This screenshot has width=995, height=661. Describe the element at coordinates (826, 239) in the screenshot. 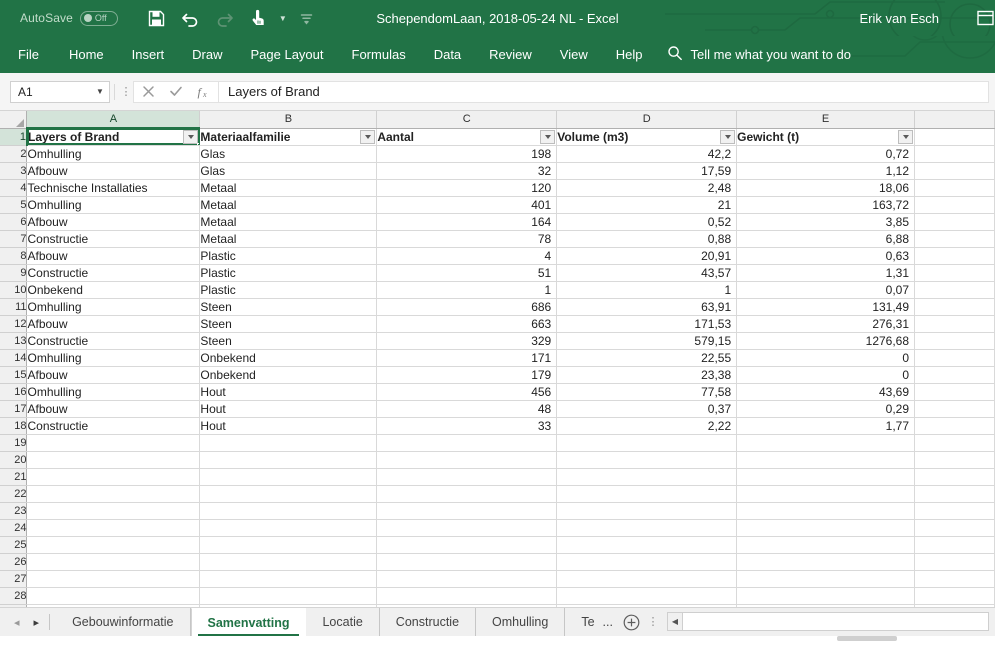

I see `cell-e7: 6,88` at that location.